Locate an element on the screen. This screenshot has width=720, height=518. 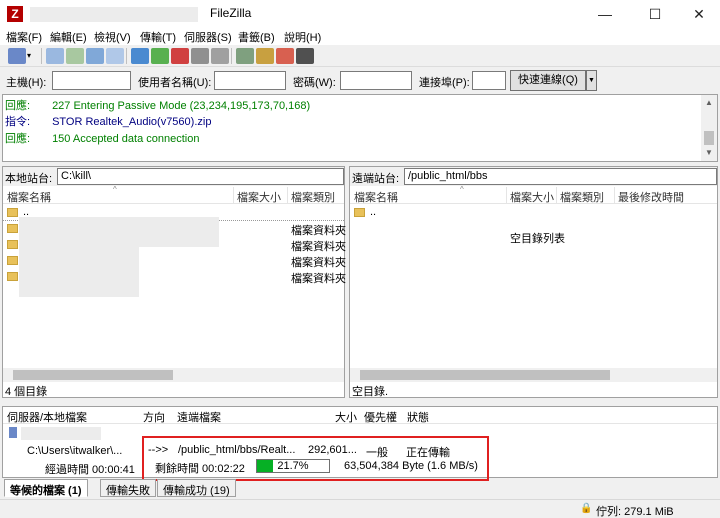
remote-hscroll-thumb is located at coordinates (485, 375).